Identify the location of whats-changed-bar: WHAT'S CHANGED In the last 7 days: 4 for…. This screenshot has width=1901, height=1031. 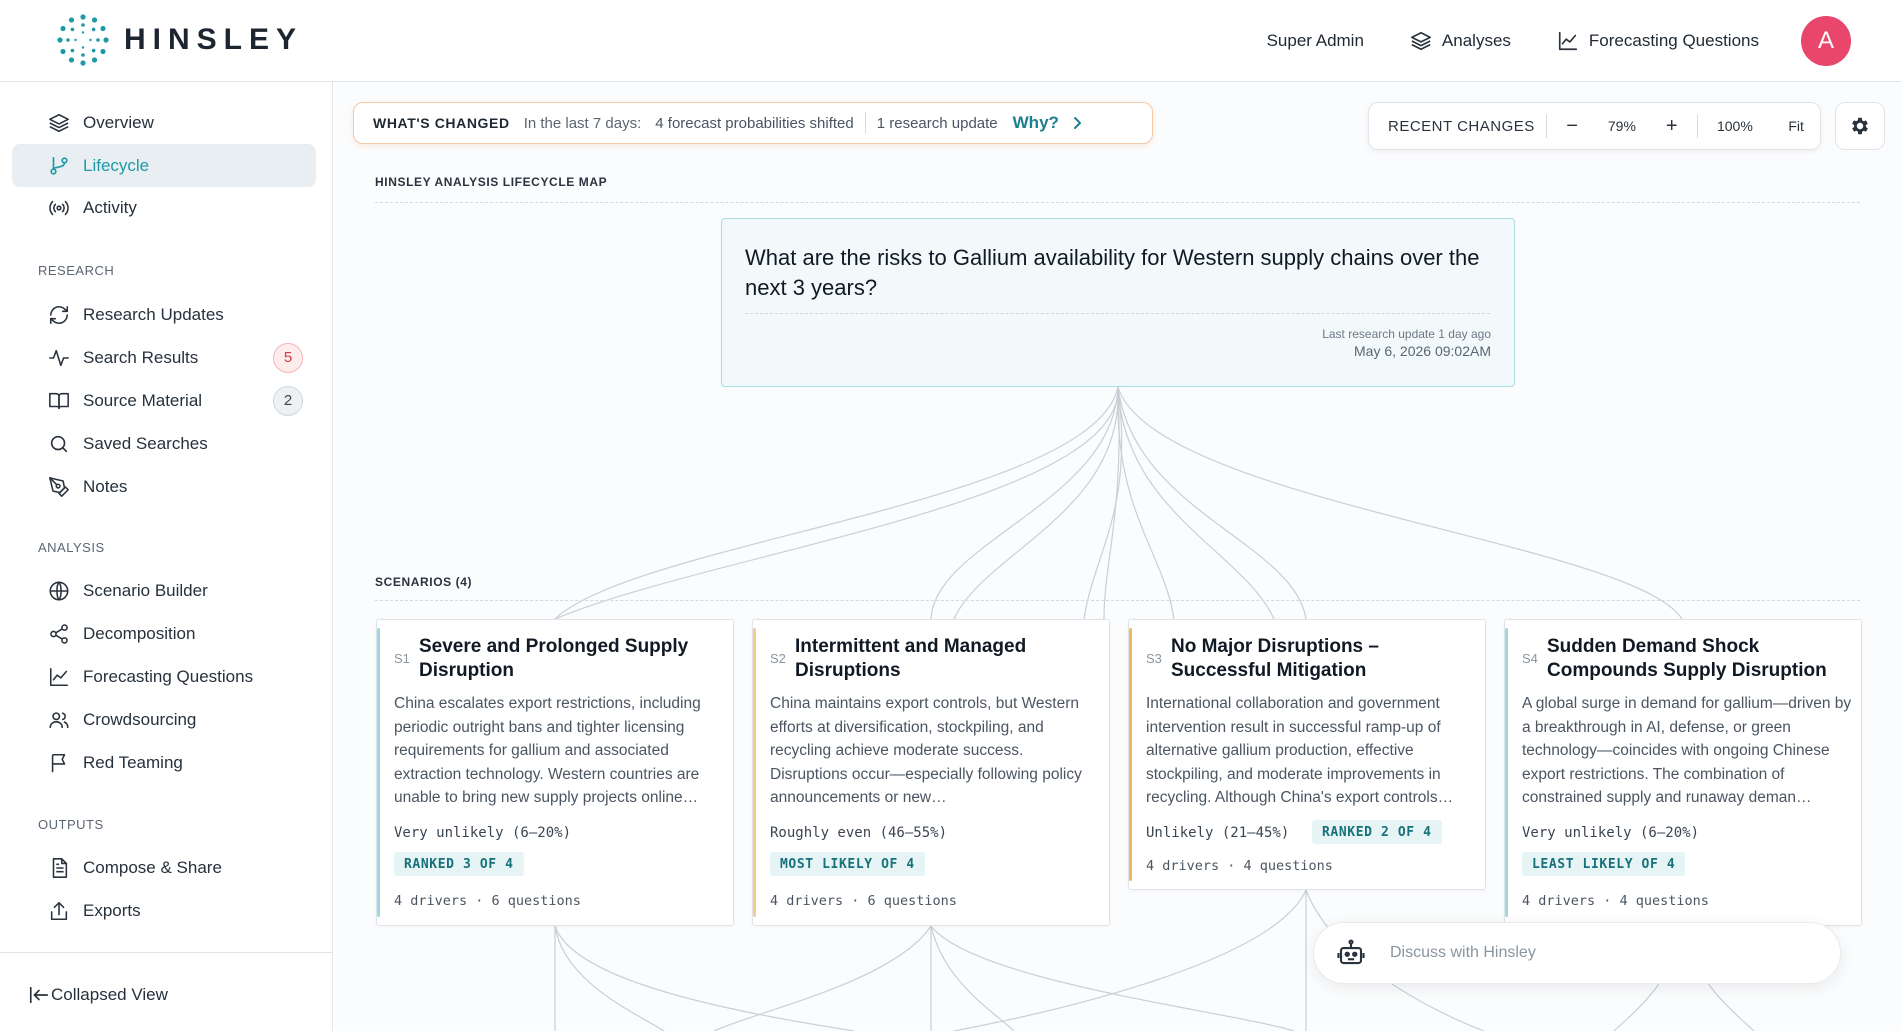
(753, 123).